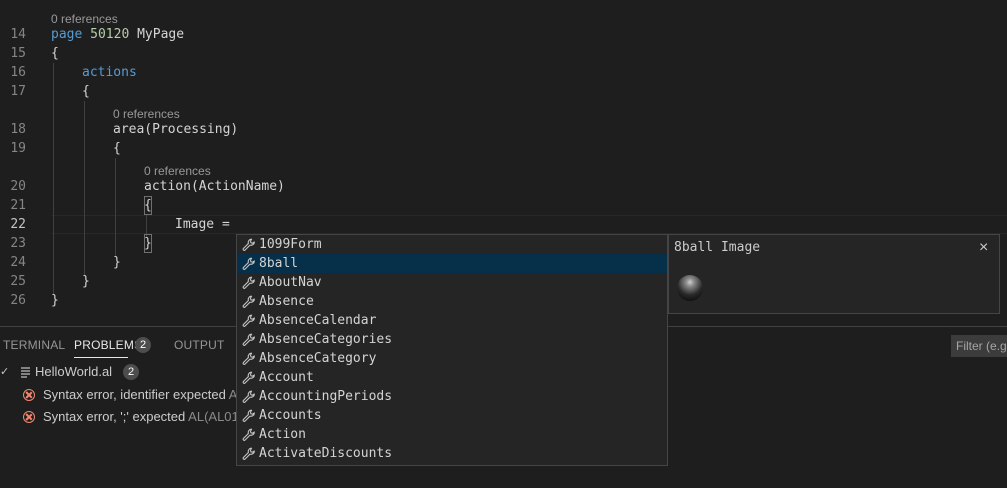 The width and height of the screenshot is (1007, 488). What do you see at coordinates (143, 345) in the screenshot?
I see `problems-count-badge: 2` at bounding box center [143, 345].